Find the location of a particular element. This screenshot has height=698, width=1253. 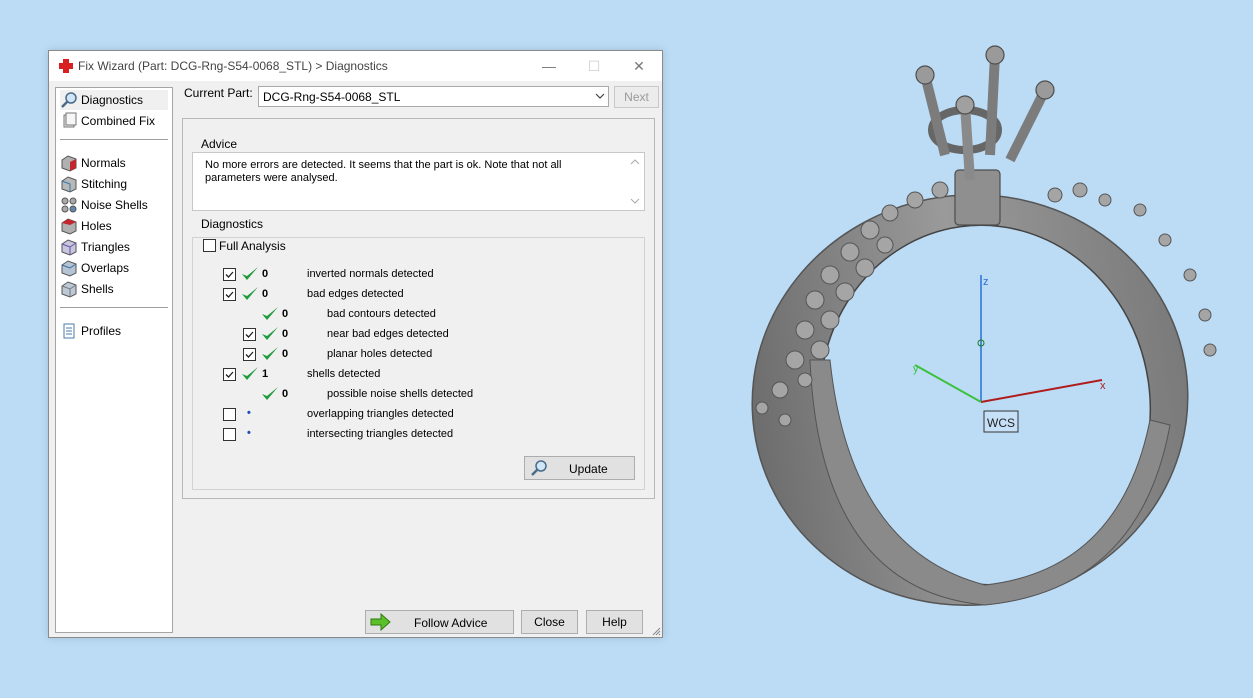

nav-label-combined-fix: Combined Fix is located at coordinates (118, 121).